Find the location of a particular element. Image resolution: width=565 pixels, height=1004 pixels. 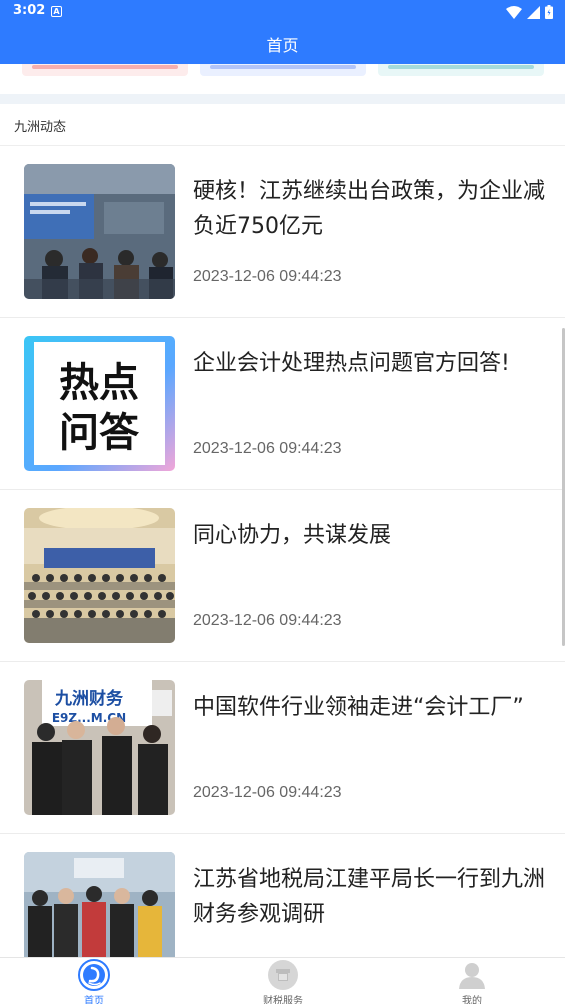

section-title: 九洲动态 is located at coordinates (40, 127).